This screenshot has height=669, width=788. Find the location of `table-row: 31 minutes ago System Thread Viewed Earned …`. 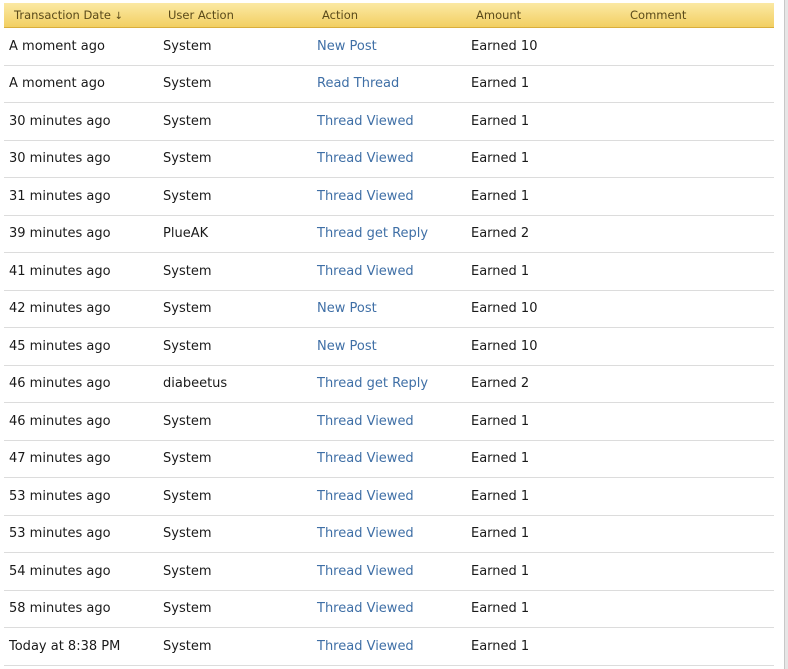

table-row: 31 minutes ago System Thread Viewed Earned … is located at coordinates (389, 197).